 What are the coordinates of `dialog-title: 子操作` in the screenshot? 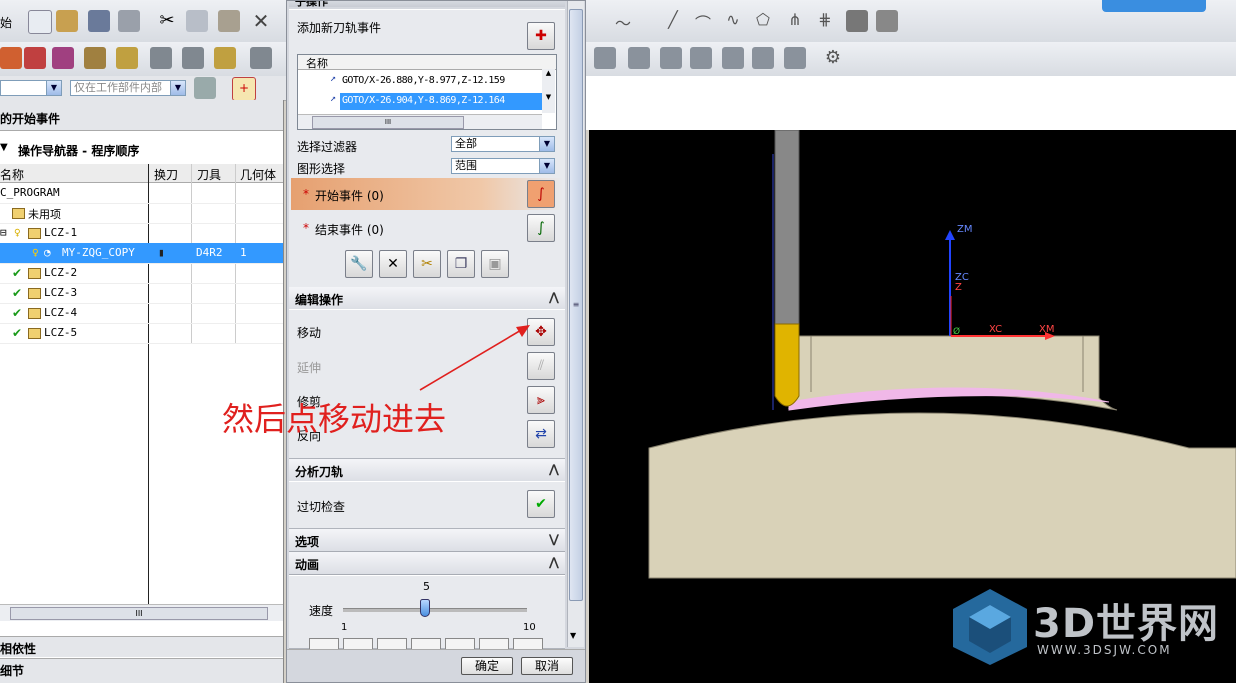 It's located at (427, 4).